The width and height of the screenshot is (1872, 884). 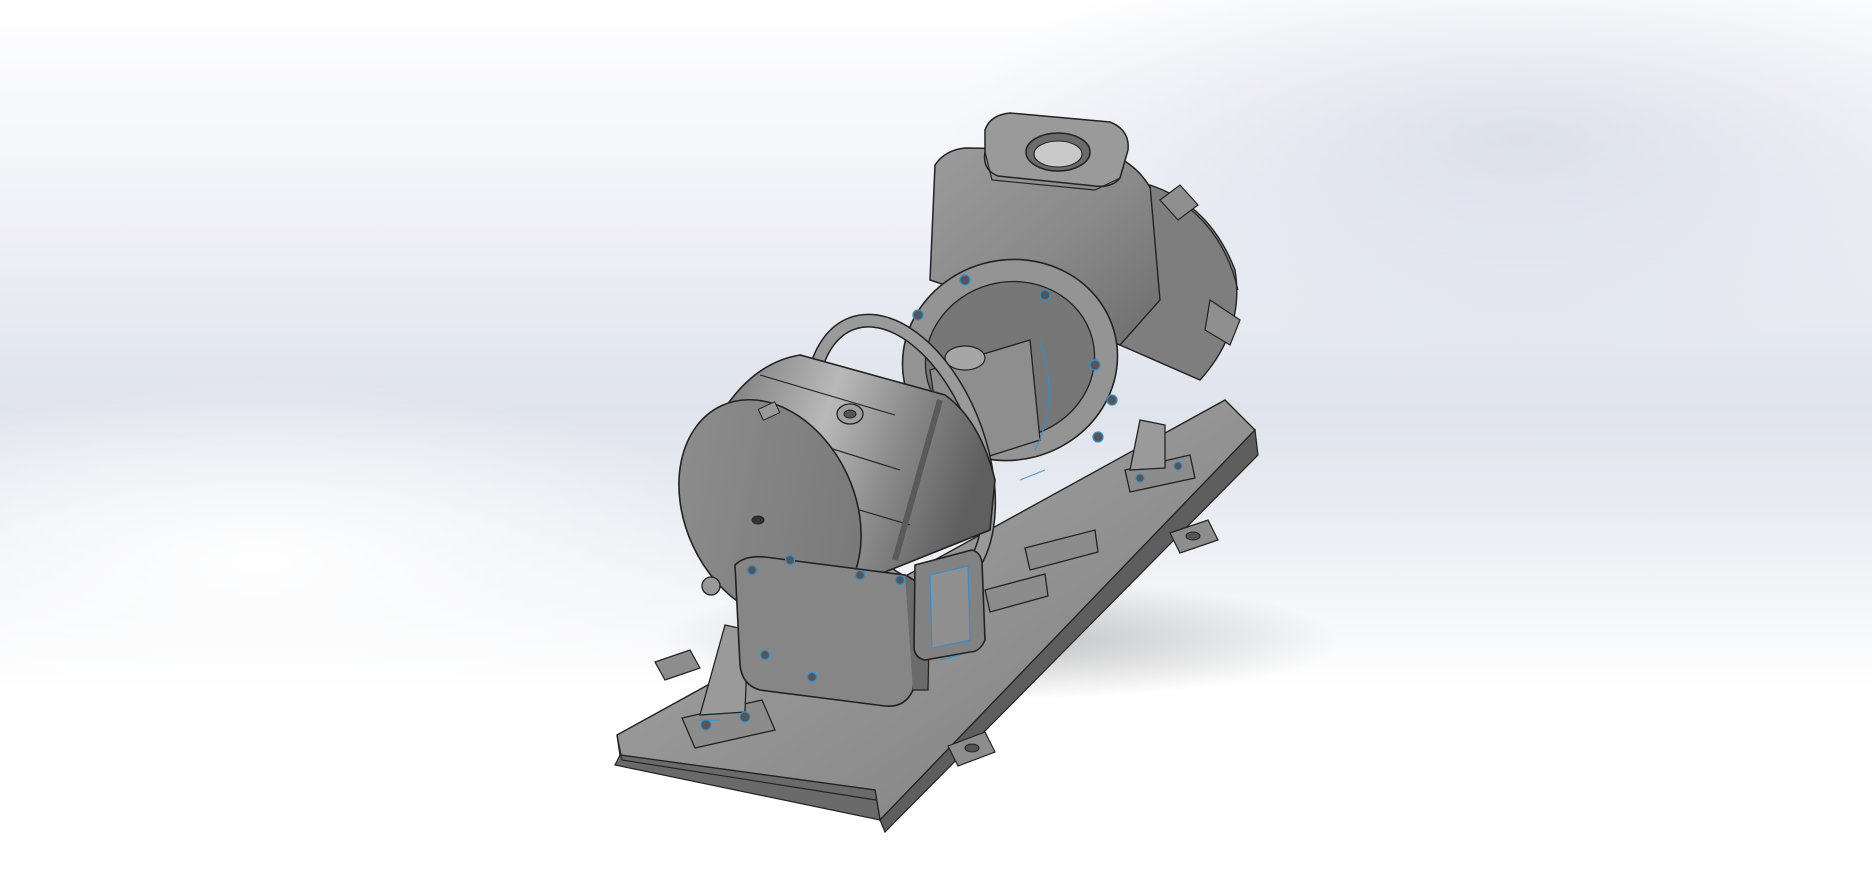 I want to click on lifting-eye-bolt, so click(x=850, y=414).